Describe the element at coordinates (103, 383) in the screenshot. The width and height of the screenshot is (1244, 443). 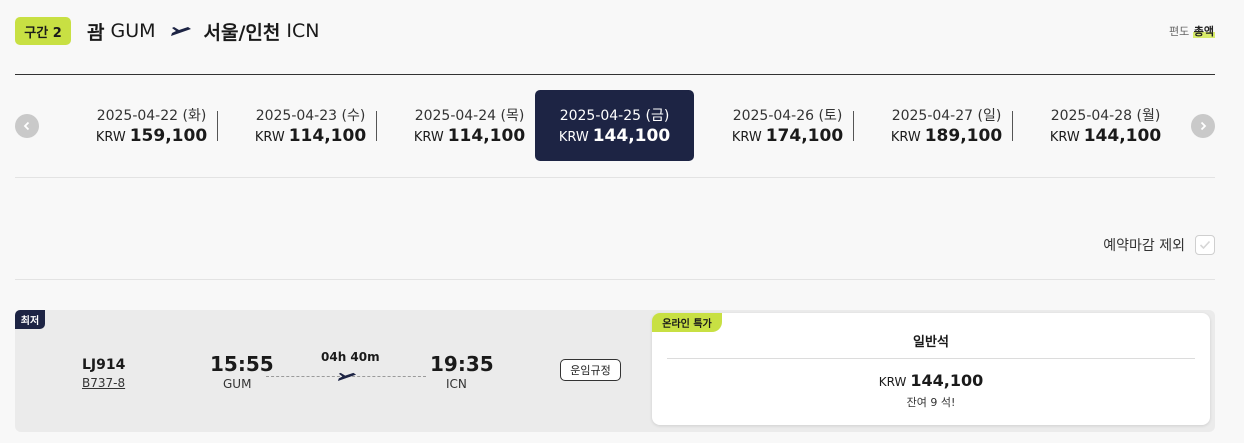
I see `aircraft-link: B737-8` at that location.